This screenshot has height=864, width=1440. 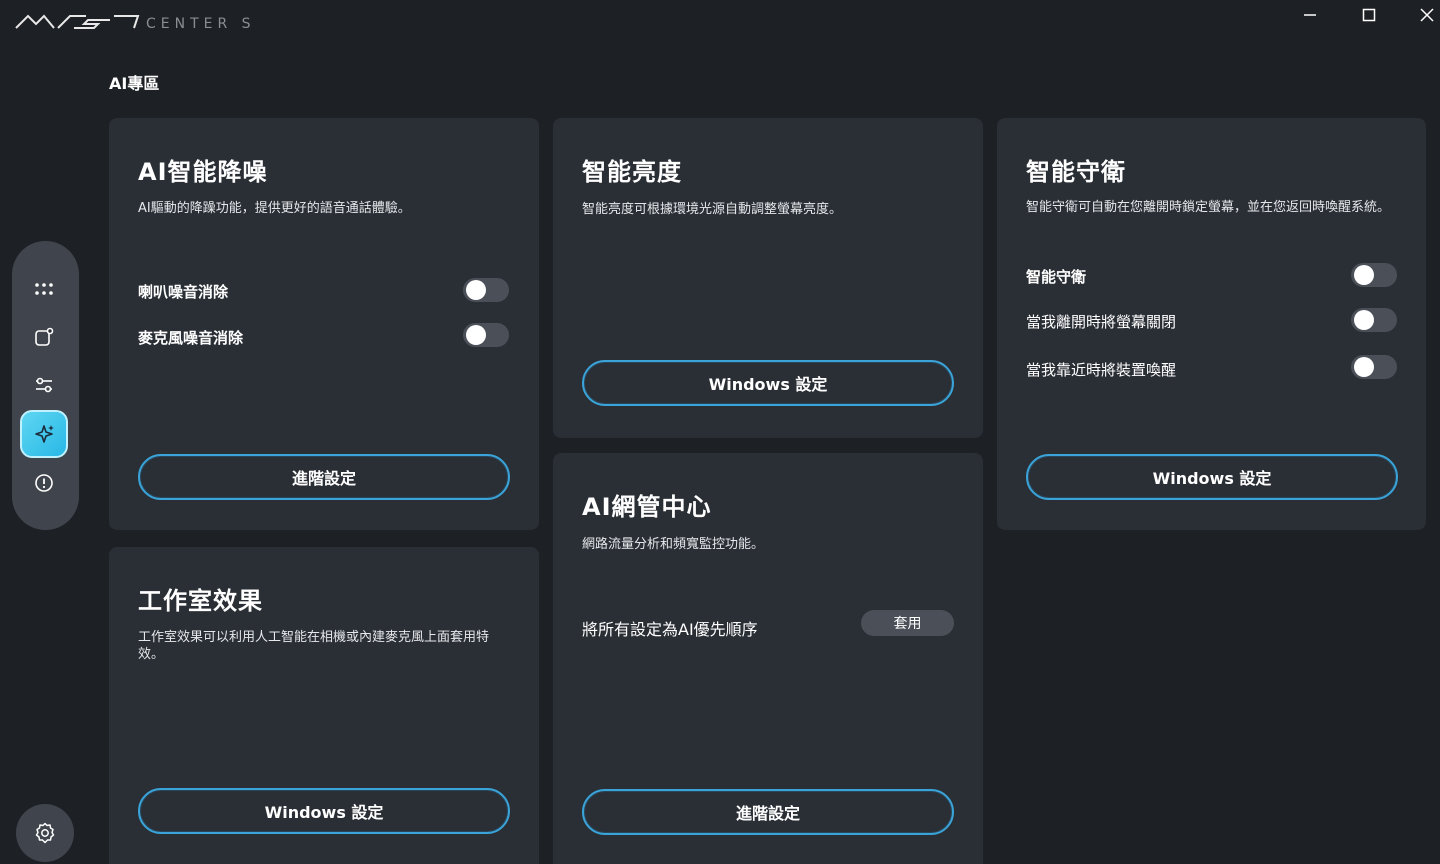 I want to click on page-title: AI專區, so click(x=134, y=83).